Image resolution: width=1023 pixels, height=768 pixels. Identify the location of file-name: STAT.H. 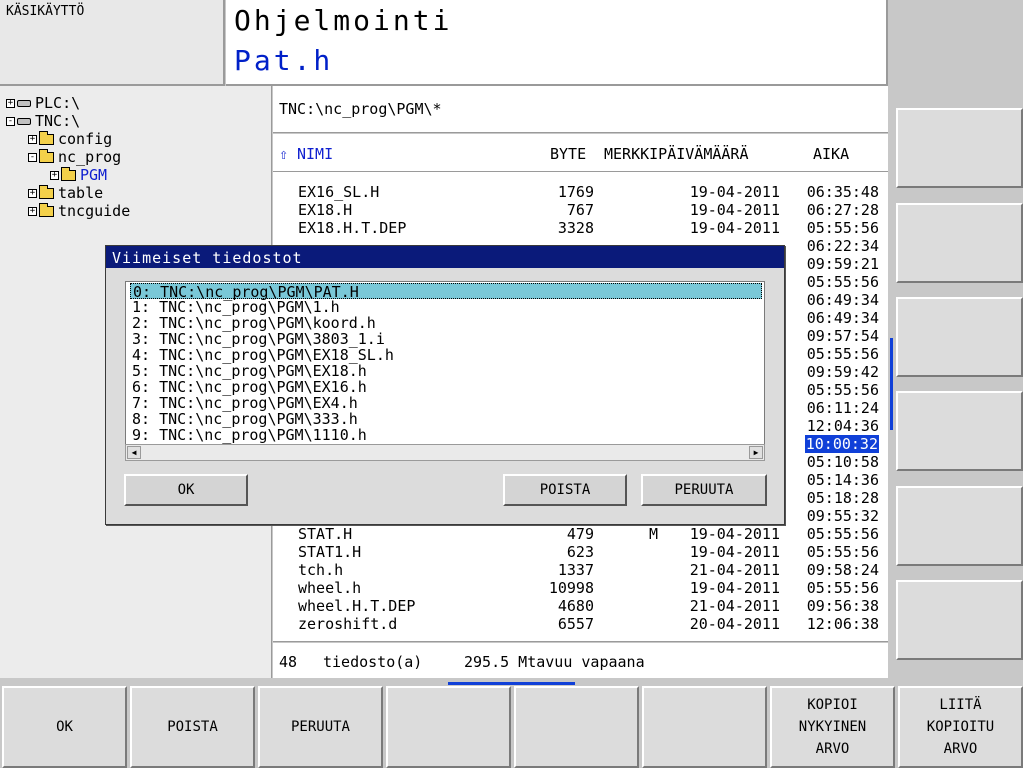
(325, 534).